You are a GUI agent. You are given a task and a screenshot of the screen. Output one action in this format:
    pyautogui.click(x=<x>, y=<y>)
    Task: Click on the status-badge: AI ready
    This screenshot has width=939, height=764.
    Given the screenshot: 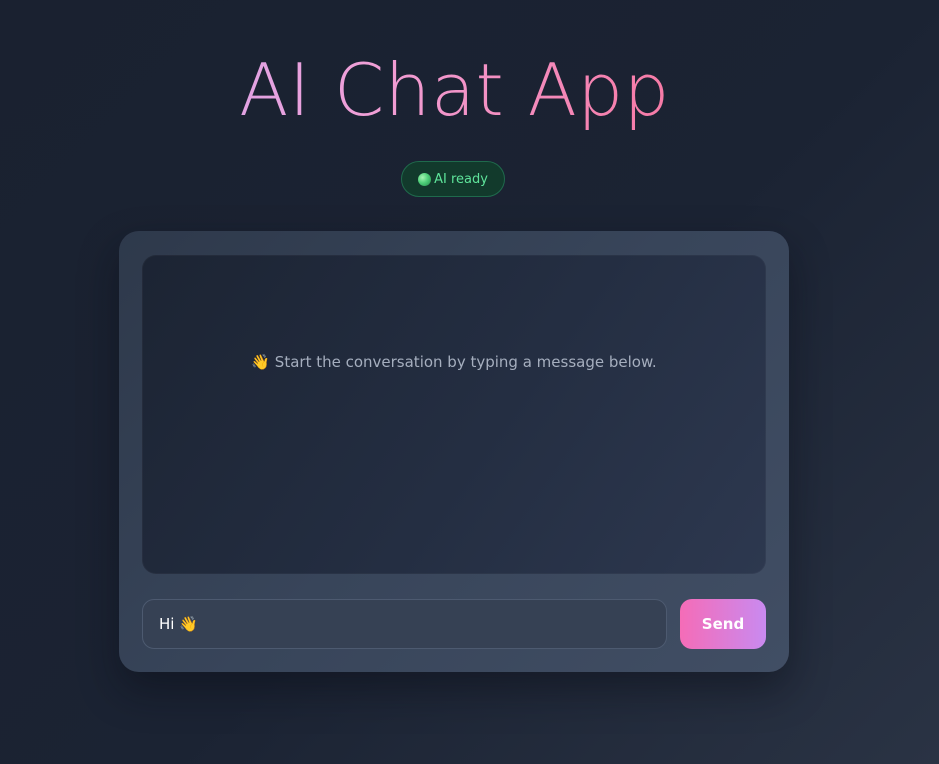 What is the action you would take?
    pyautogui.click(x=453, y=179)
    